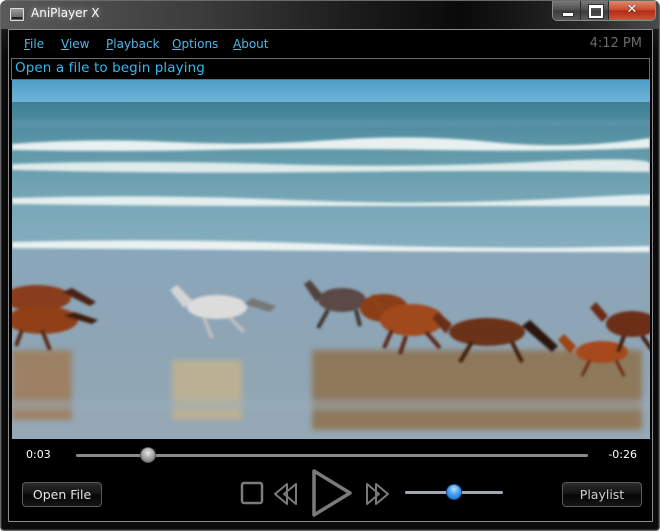  What do you see at coordinates (65, 44) in the screenshot?
I see `menu-view-accel: V` at bounding box center [65, 44].